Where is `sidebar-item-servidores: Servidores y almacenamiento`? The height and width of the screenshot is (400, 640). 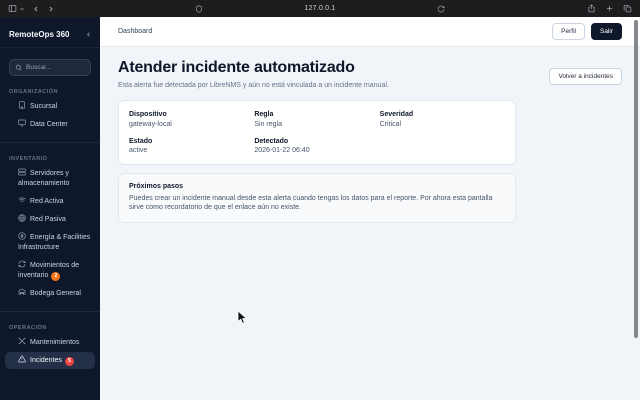
sidebar-item-servidores: Servidores y almacenamiento is located at coordinates (50, 178).